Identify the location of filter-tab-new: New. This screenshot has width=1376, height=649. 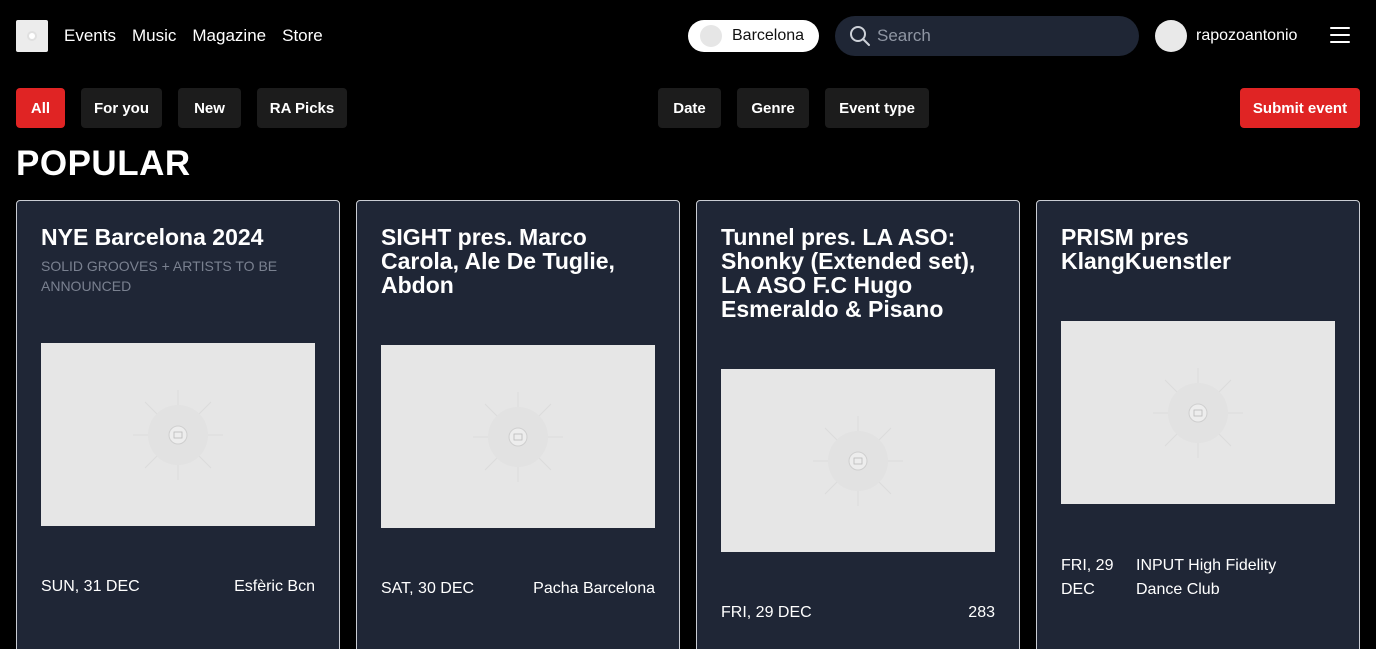
(209, 108).